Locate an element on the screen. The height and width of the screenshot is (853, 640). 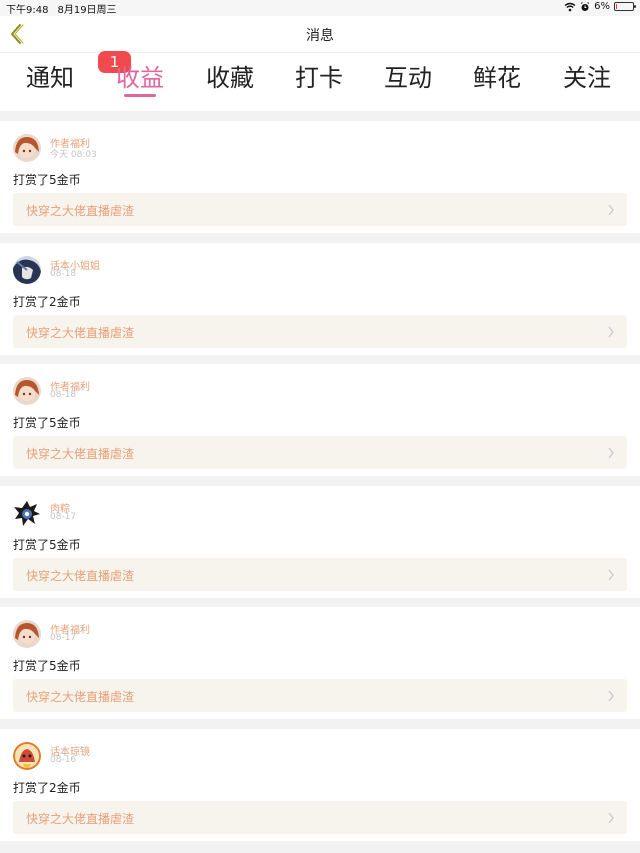
status-right: 6% is located at coordinates (600, 6).